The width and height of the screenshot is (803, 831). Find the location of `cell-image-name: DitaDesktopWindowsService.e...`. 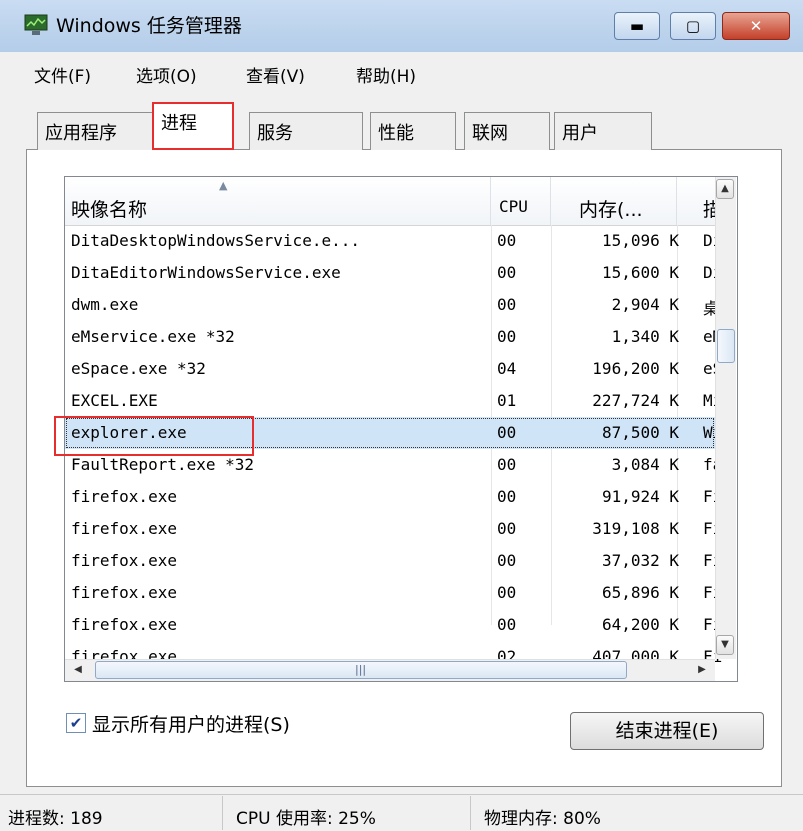

cell-image-name: DitaDesktopWindowsService.e... is located at coordinates (215, 240).